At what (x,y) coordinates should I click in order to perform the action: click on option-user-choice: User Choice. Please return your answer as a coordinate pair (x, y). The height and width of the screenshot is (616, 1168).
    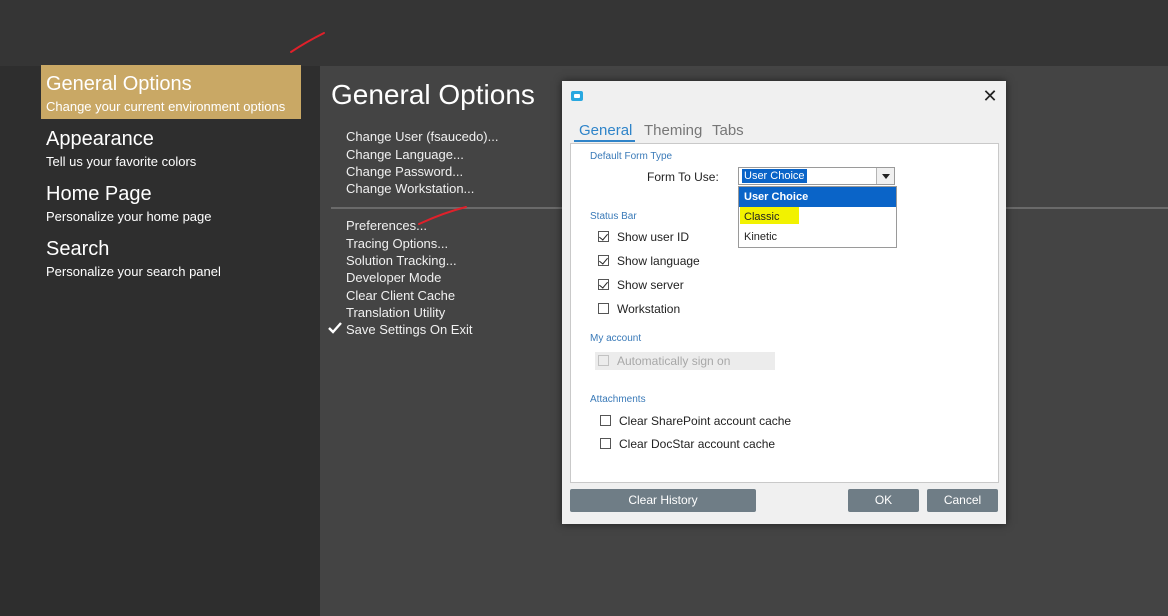
    Looking at the image, I should click on (817, 197).